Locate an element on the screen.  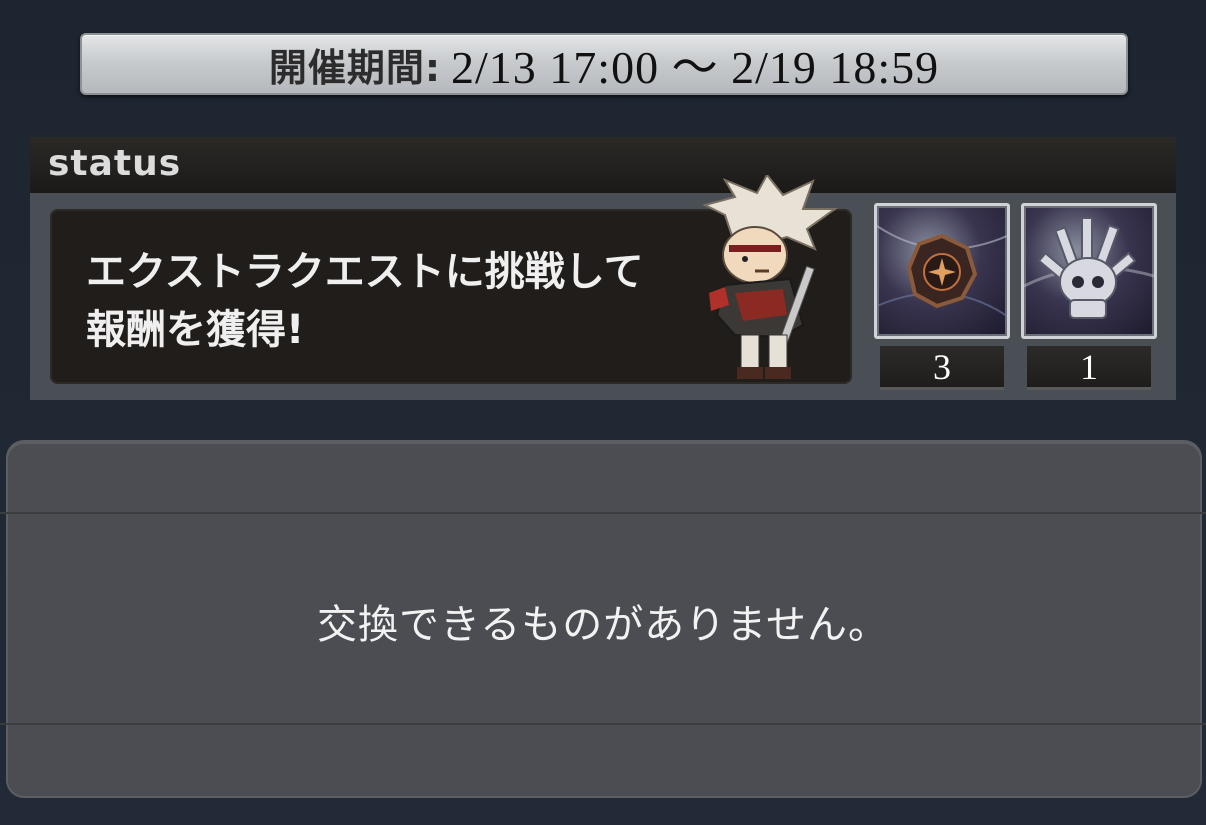
event-period-banner: 開催期間: 2/13 17:00 〜 2/19 18:59 is located at coordinates (604, 64).